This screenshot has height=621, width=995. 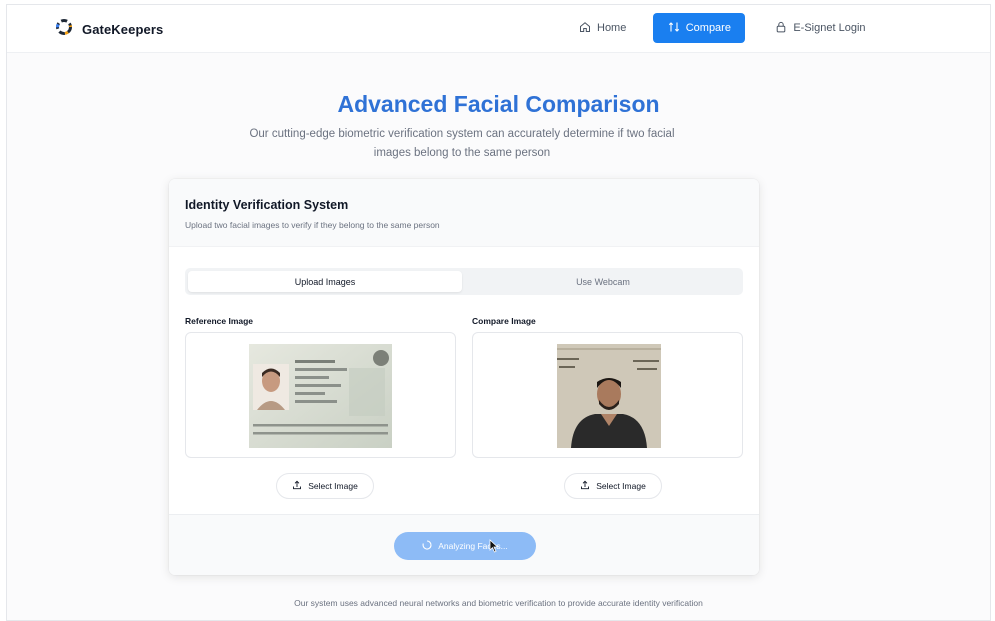 What do you see at coordinates (674, 28) in the screenshot?
I see `compare-arrows-icon` at bounding box center [674, 28].